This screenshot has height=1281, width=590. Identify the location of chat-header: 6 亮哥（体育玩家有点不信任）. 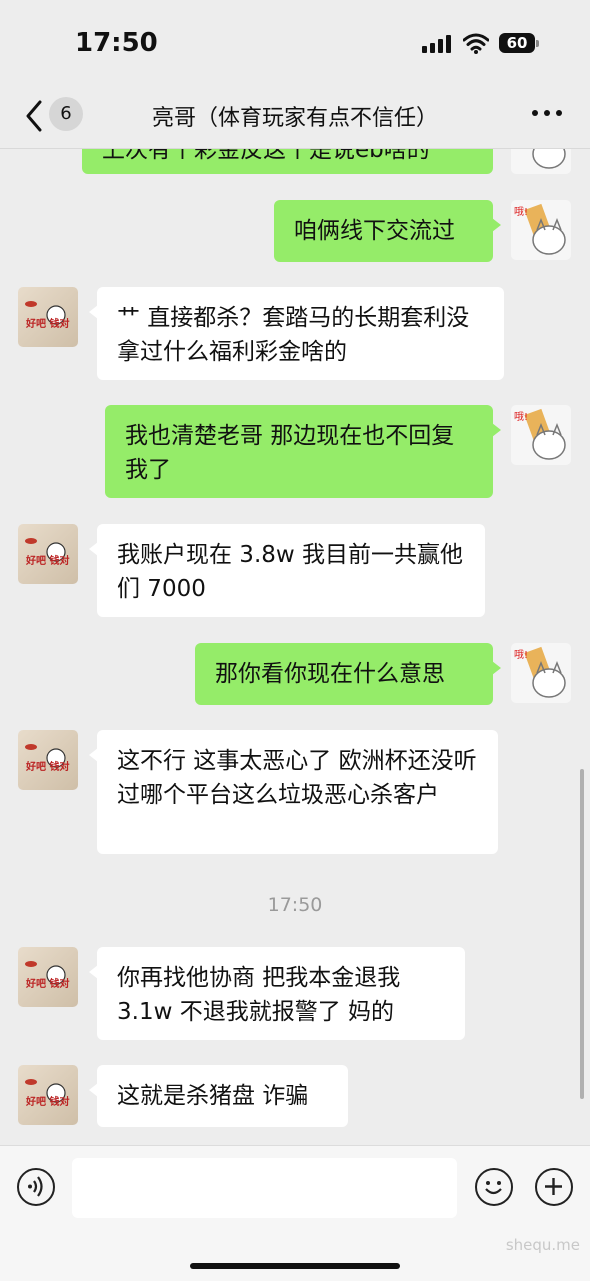
(295, 119).